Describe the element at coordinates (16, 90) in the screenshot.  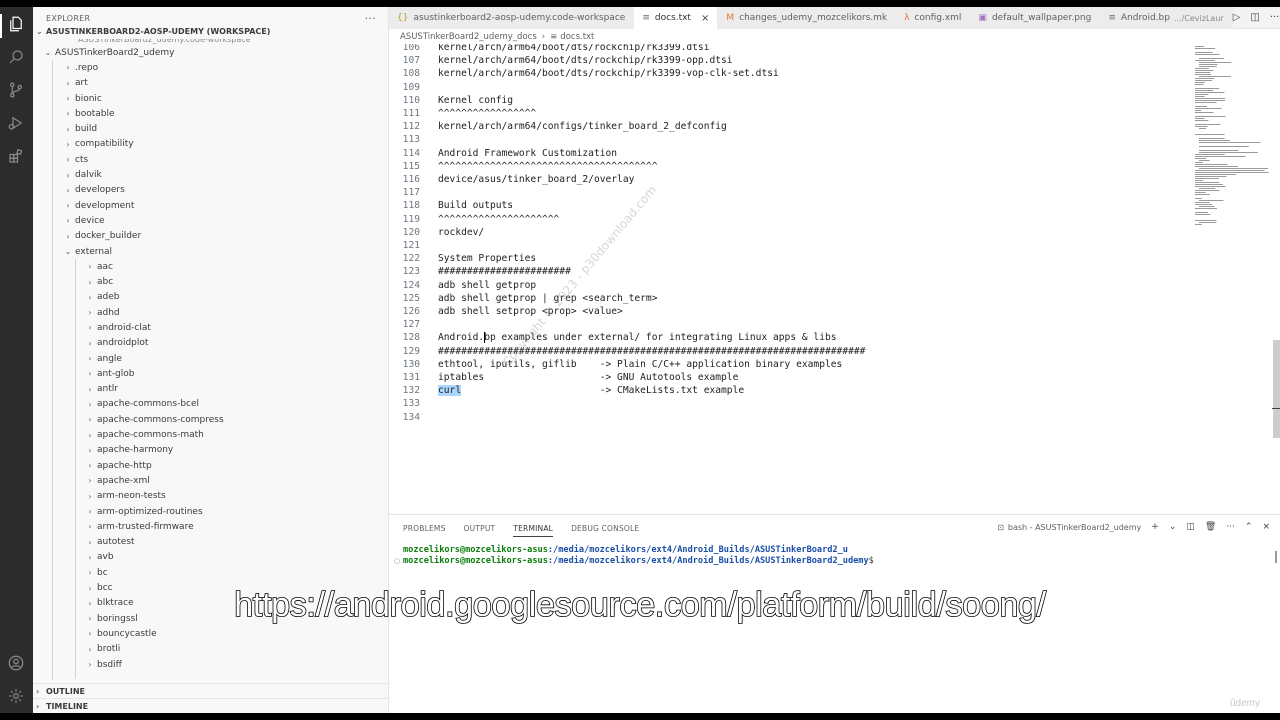
I see `source-control-icon` at that location.